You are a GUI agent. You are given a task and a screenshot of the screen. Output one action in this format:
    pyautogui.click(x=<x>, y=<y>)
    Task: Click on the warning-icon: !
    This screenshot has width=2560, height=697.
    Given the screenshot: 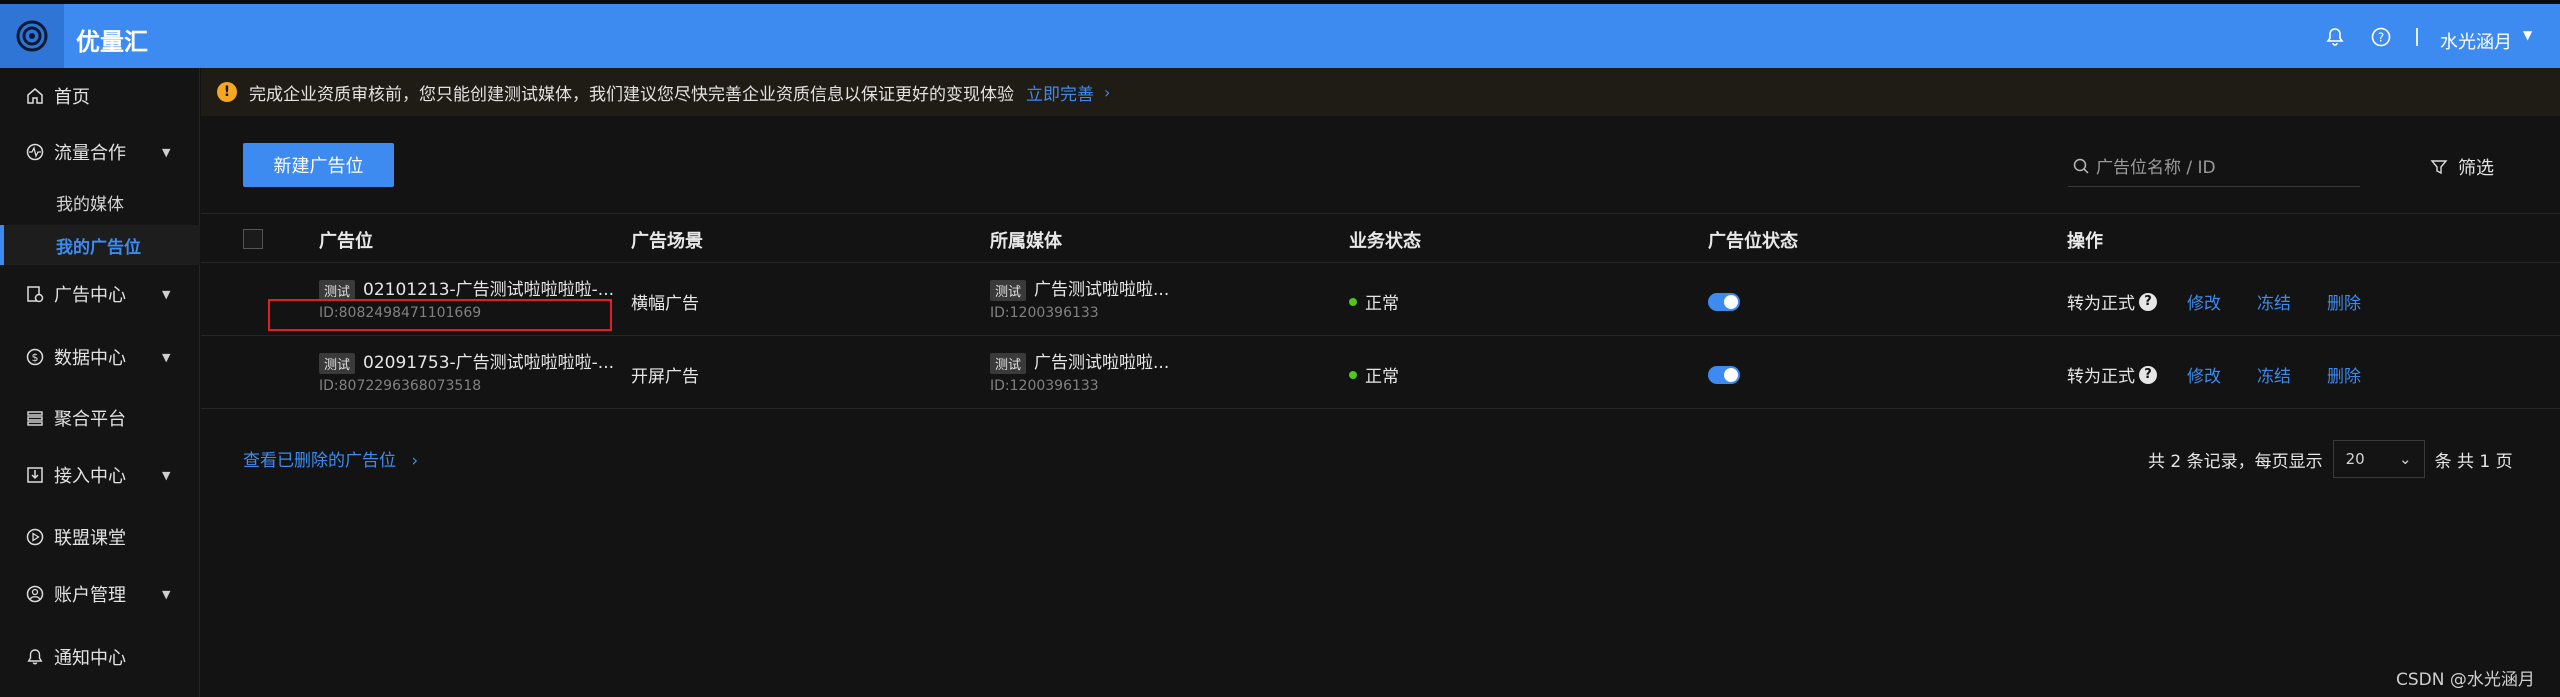 What is the action you would take?
    pyautogui.click(x=227, y=92)
    